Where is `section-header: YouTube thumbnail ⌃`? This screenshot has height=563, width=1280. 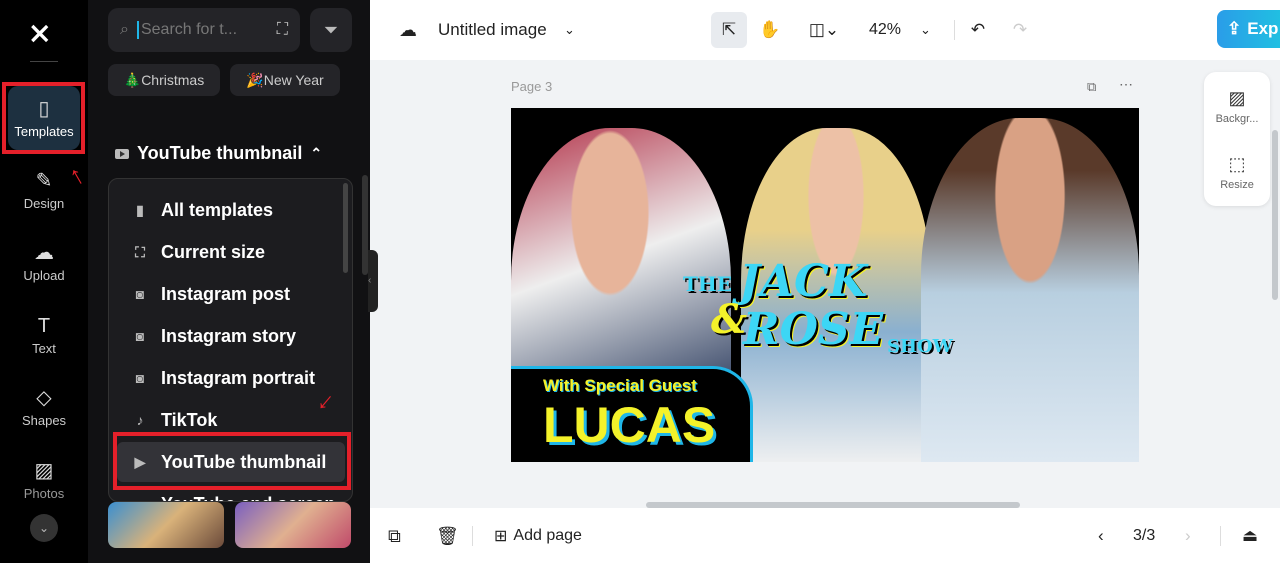 section-header: YouTube thumbnail ⌃ is located at coordinates (218, 153).